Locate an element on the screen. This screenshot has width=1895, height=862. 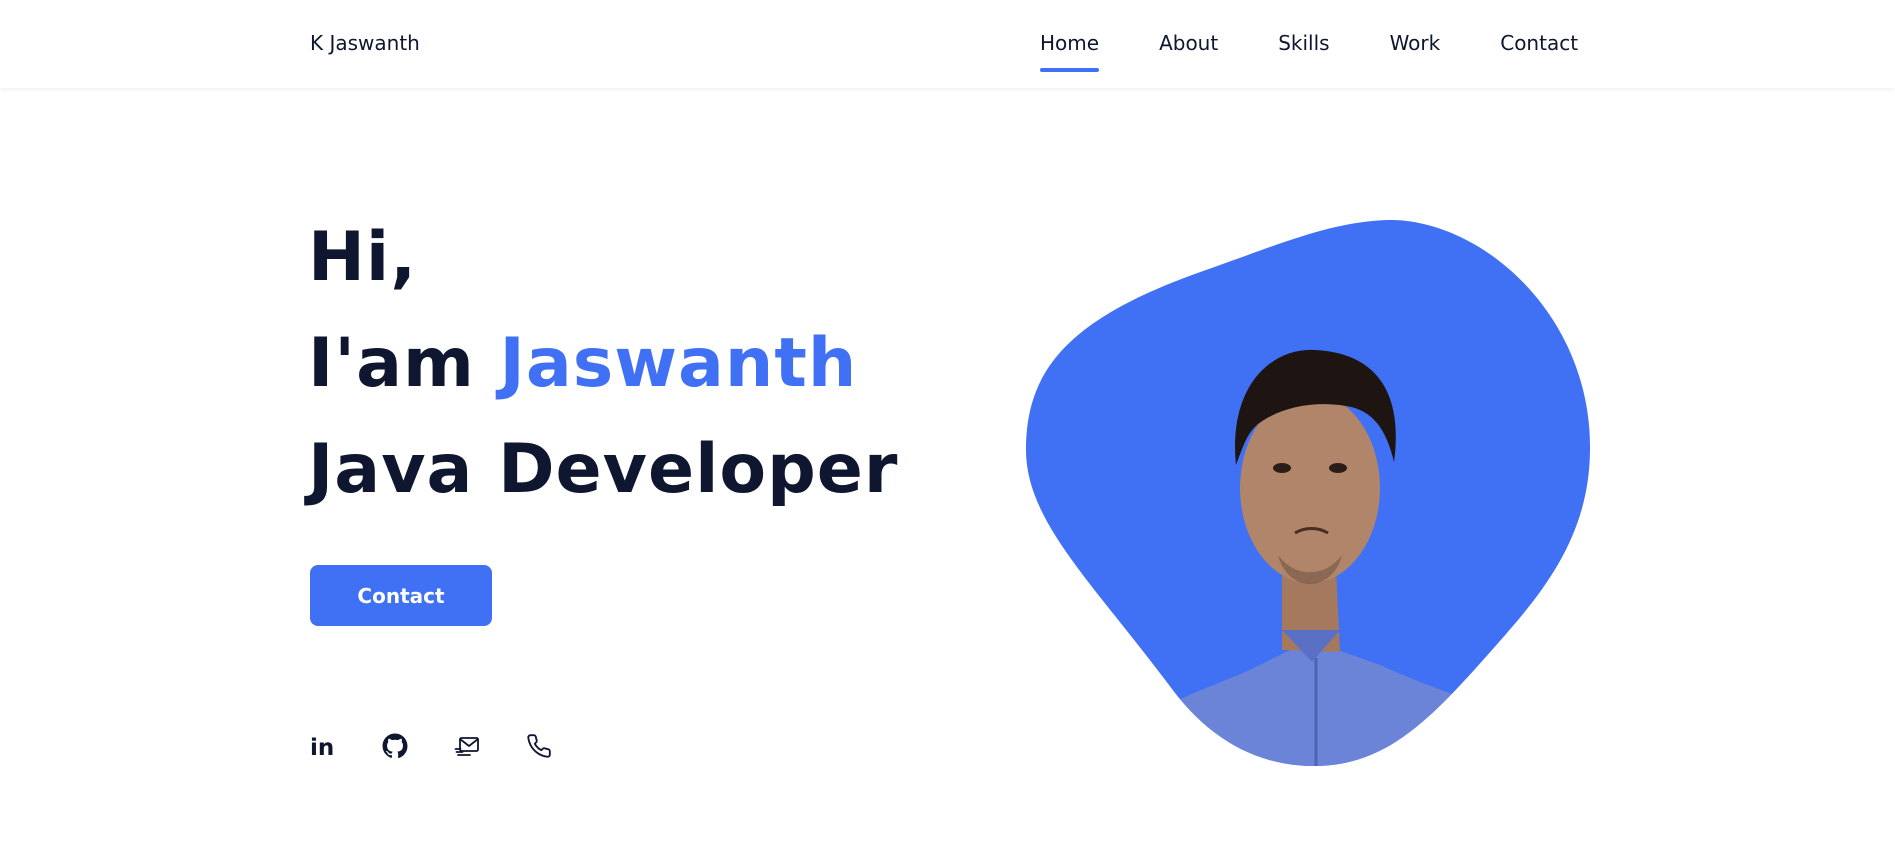
linkedin-icon: in is located at coordinates (322, 747).